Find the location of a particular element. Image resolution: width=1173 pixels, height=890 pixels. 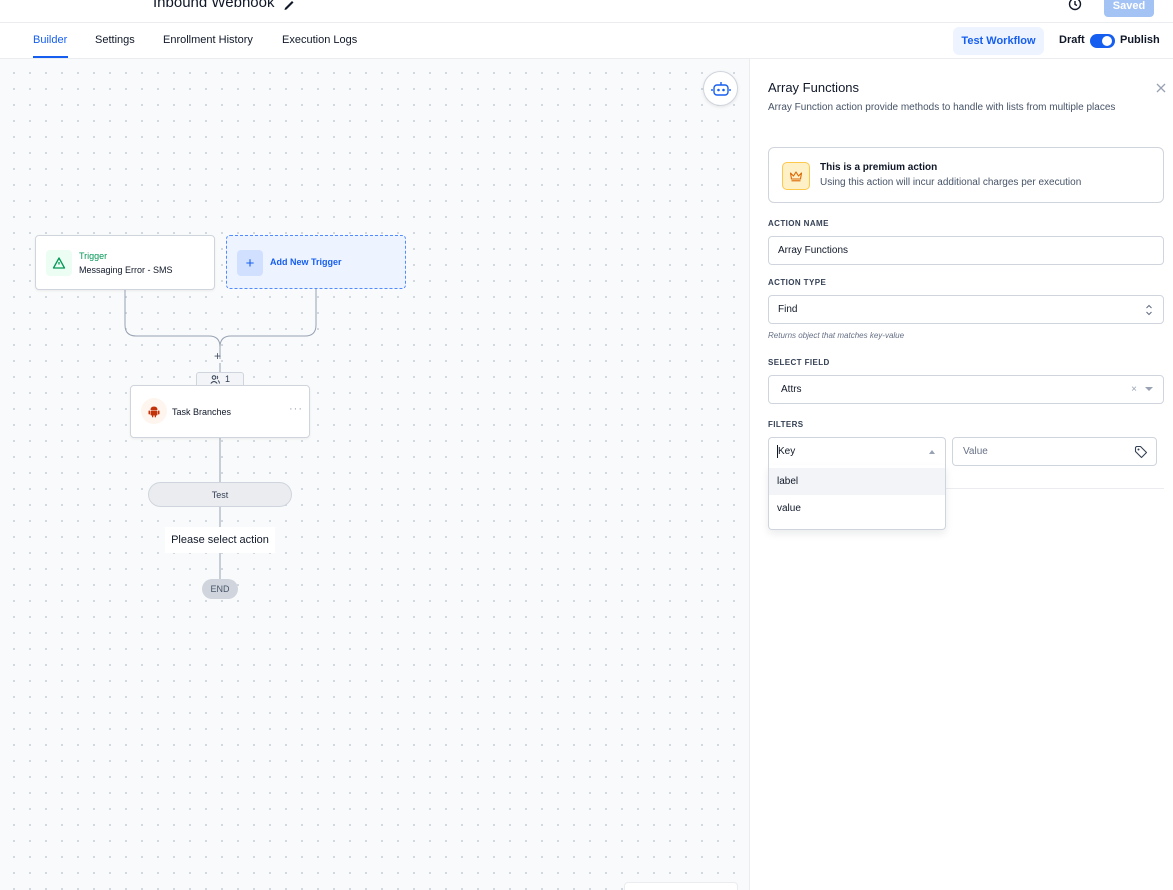

close-icon is located at coordinates (1161, 88).